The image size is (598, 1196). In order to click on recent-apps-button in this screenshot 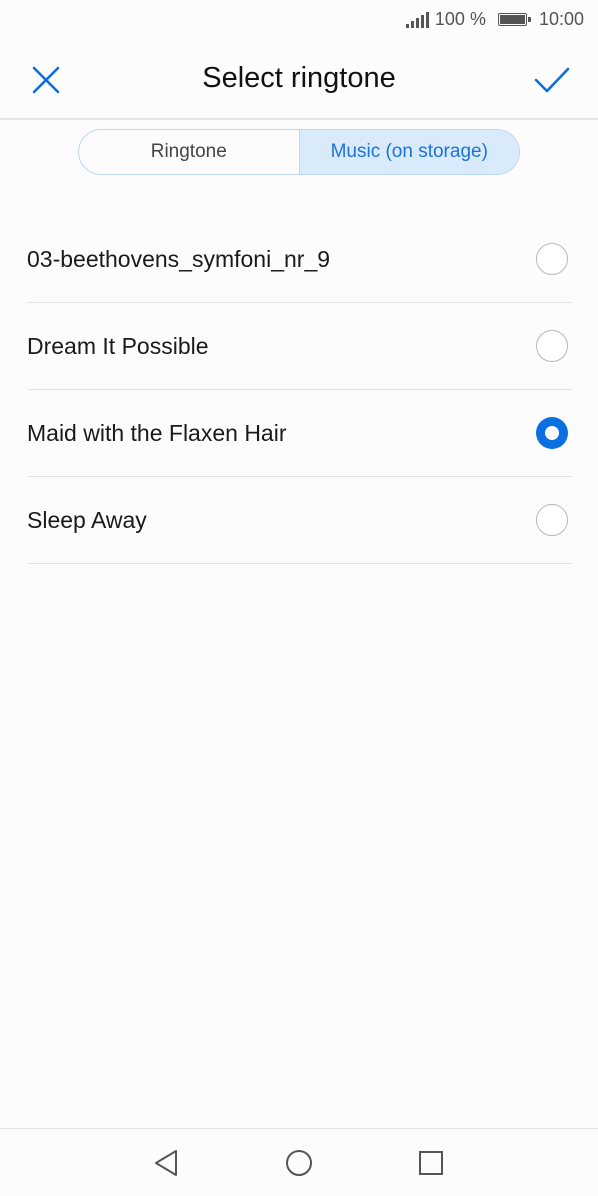, I will do `click(431, 1163)`.